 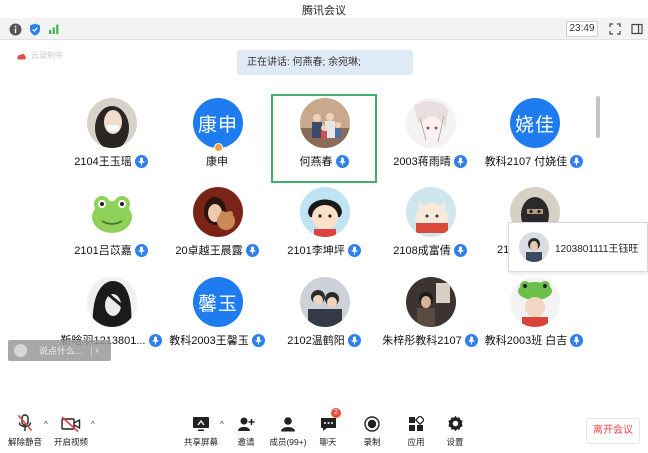 What do you see at coordinates (47, 55) in the screenshot?
I see `recording-label: 云录制中` at bounding box center [47, 55].